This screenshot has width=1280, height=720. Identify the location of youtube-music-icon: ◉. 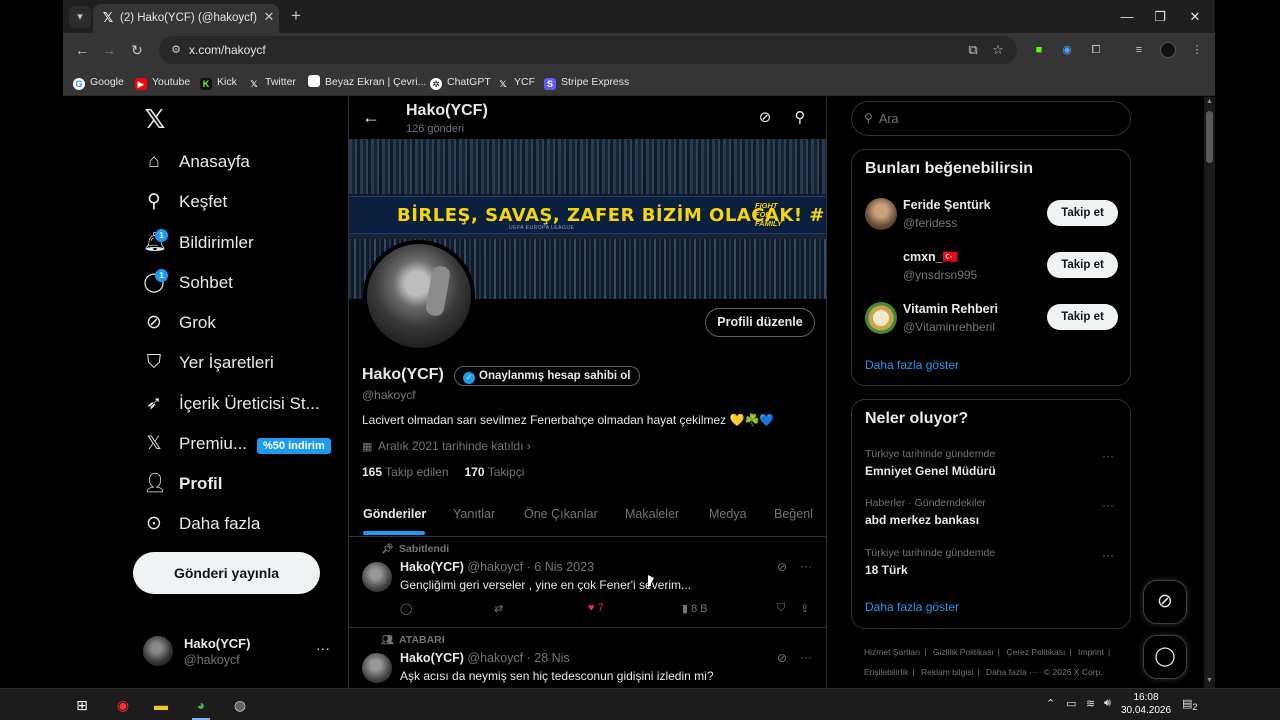
(123, 705).